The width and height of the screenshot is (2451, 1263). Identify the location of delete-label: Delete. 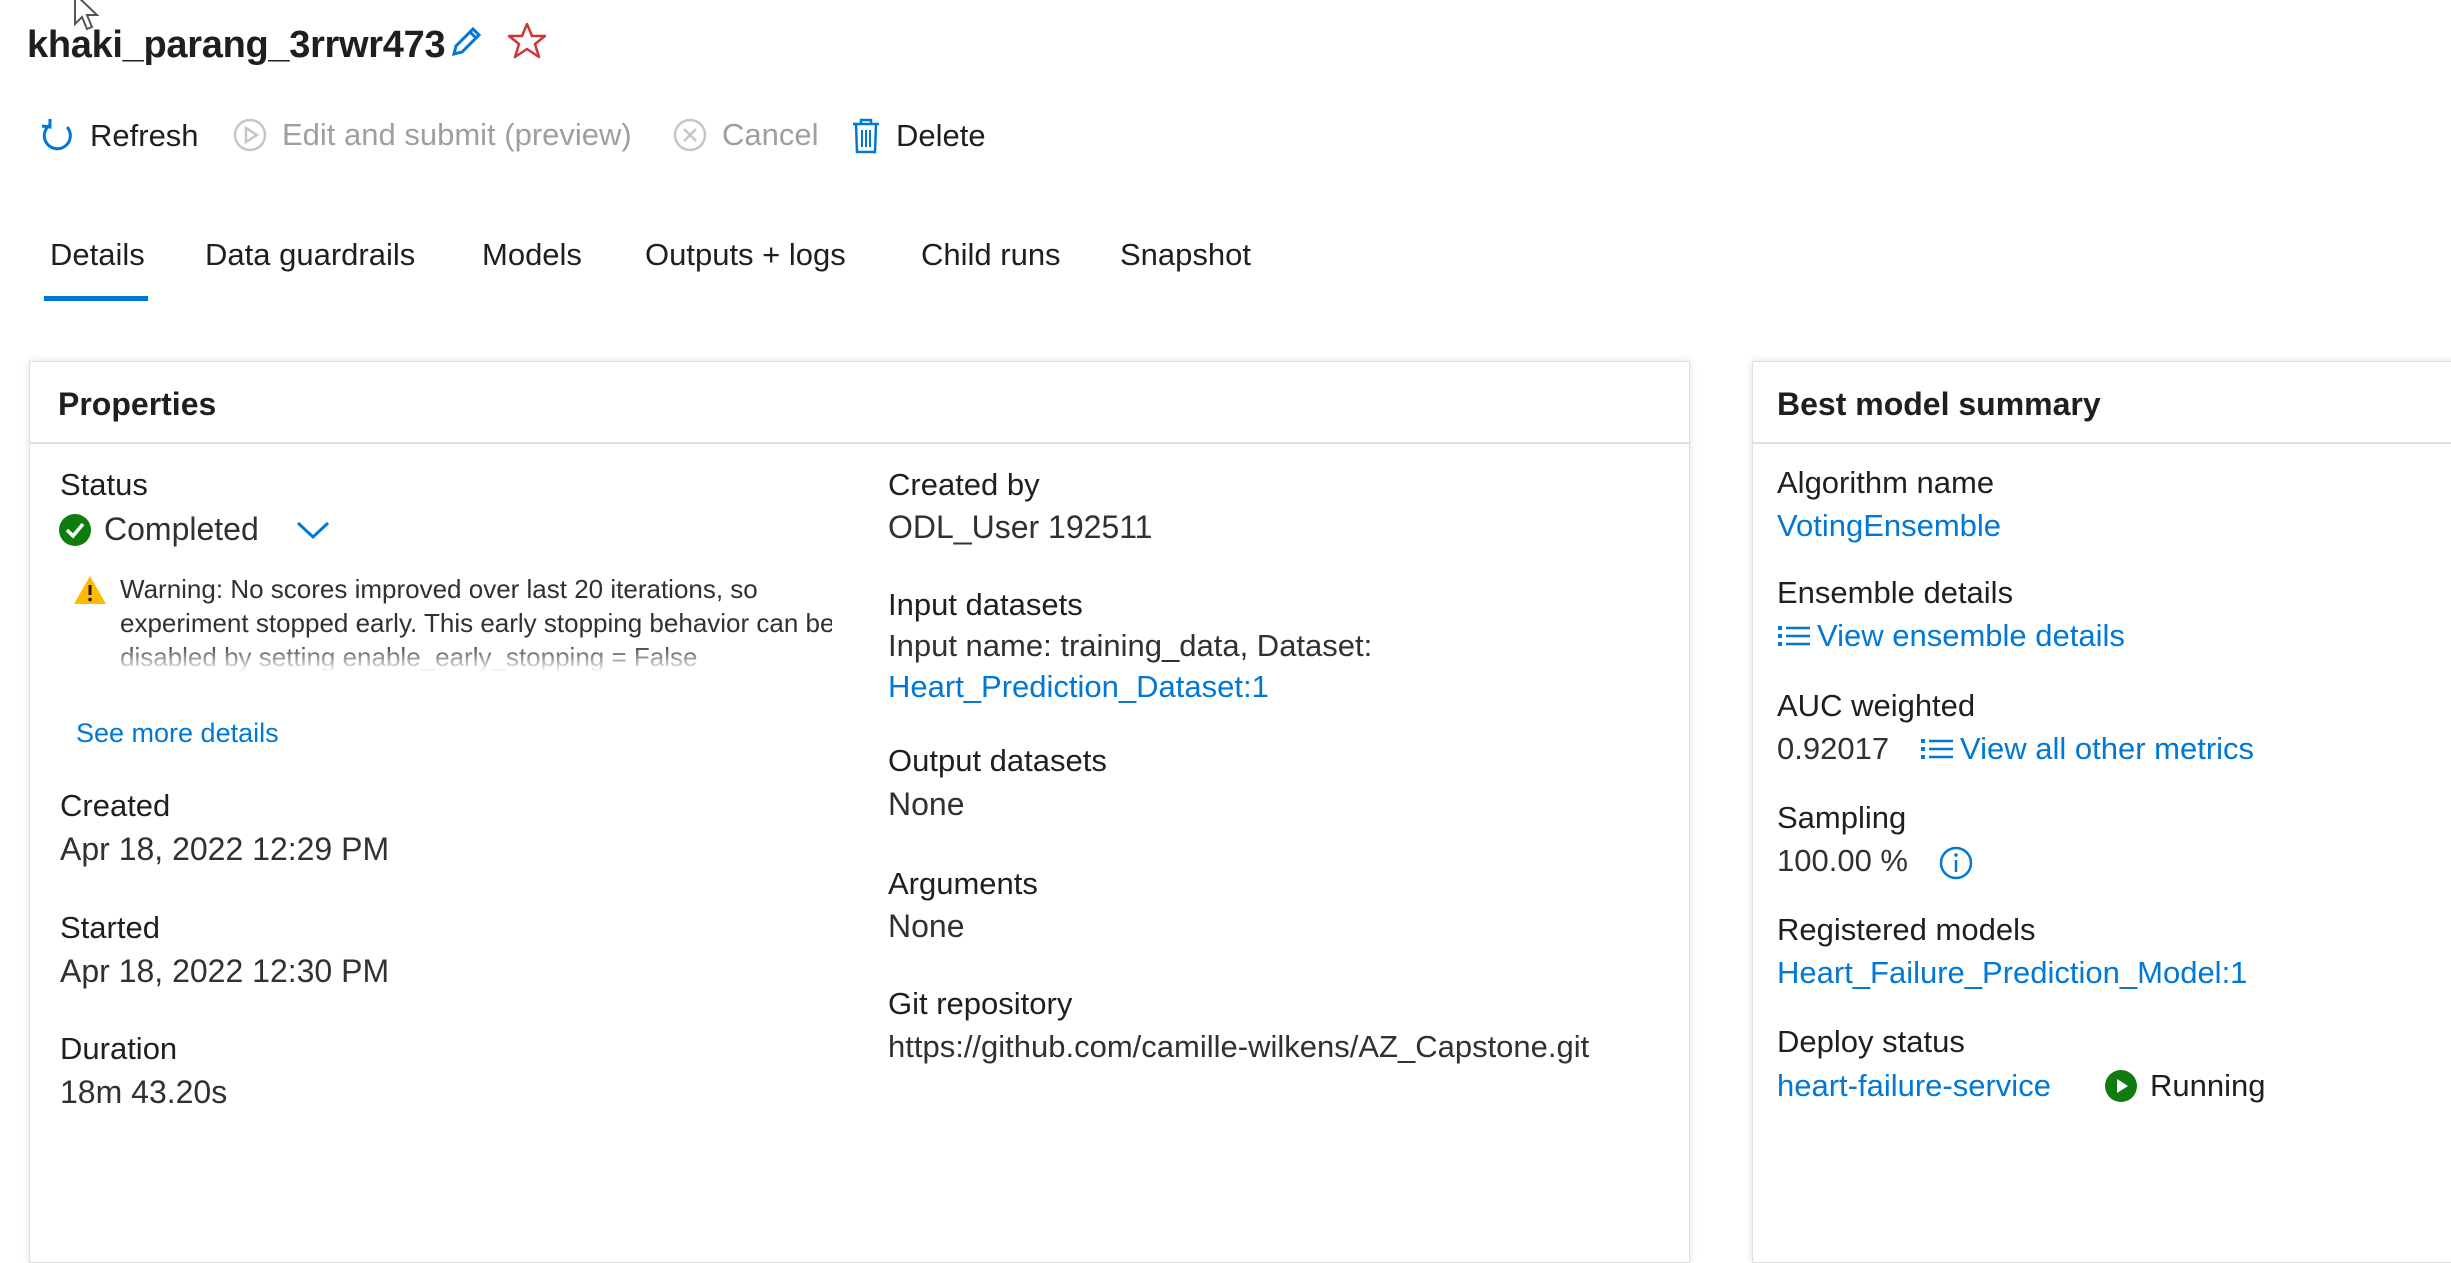
(941, 135).